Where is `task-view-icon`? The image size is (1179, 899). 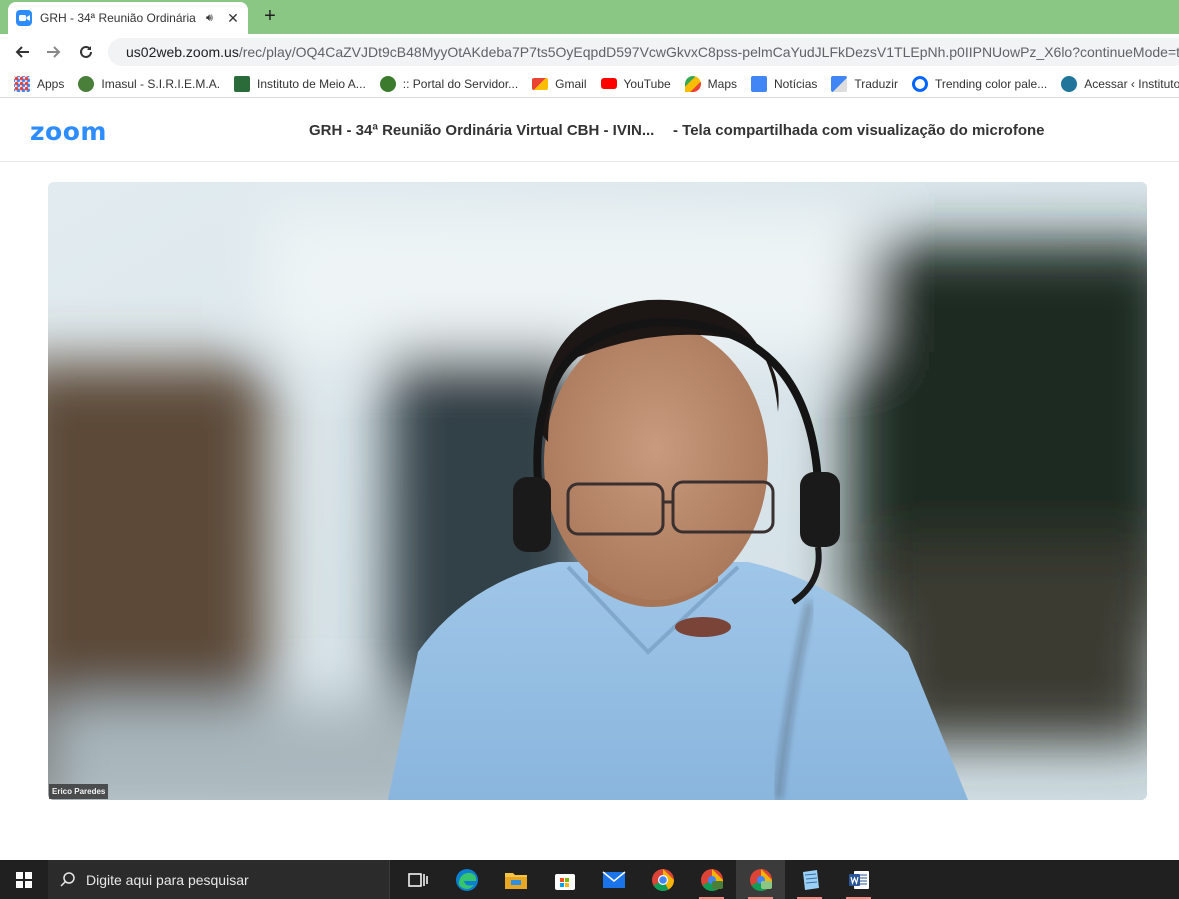 task-view-icon is located at coordinates (417, 879).